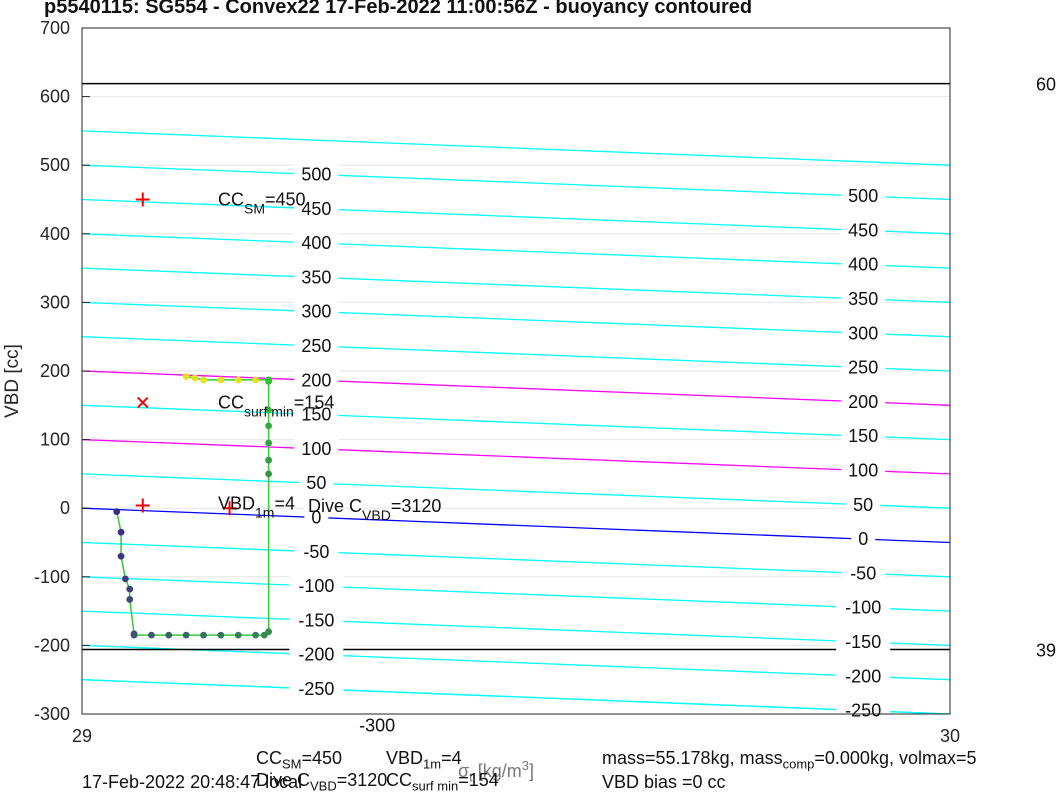 The width and height of the screenshot is (1056, 796). What do you see at coordinates (316, 174) in the screenshot?
I see `contour-label-left: 500` at bounding box center [316, 174].